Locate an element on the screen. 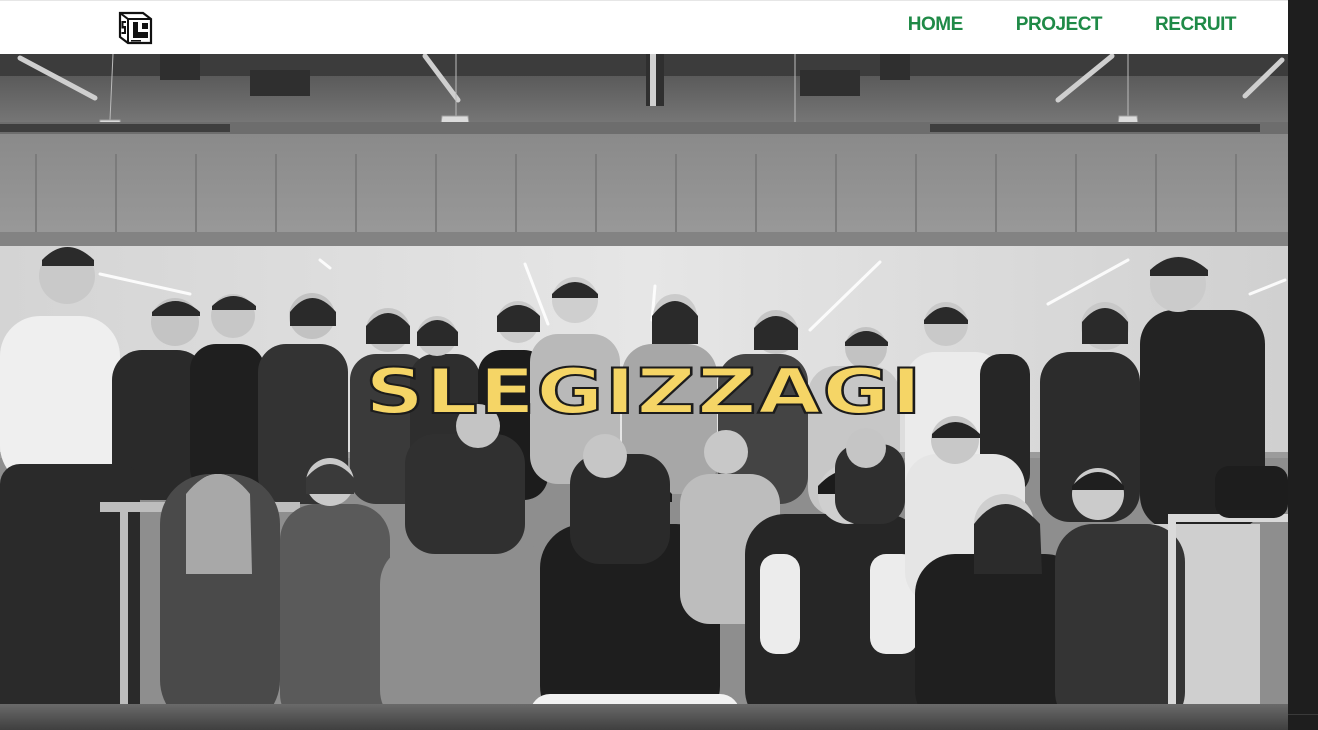 The image size is (1318, 730). nav-project-link: PROJECT is located at coordinates (1059, 25).